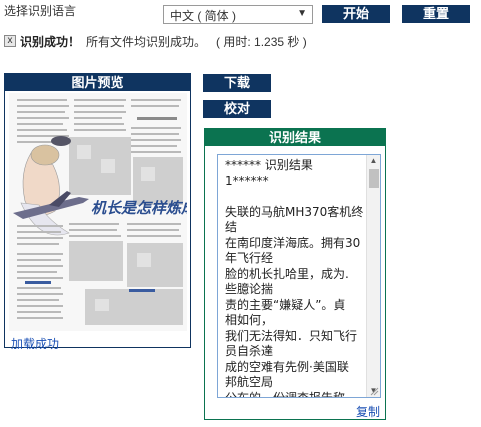 The width and height of the screenshot is (481, 427). I want to click on start-button: 开始, so click(356, 14).